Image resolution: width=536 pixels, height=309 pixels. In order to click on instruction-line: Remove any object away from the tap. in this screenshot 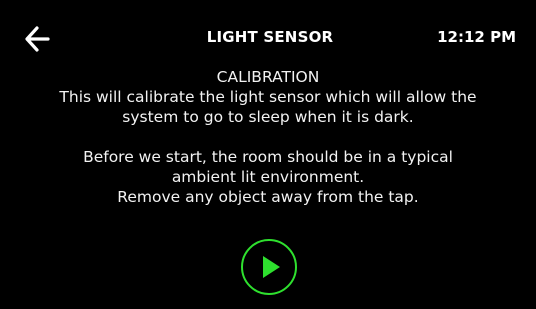, I will do `click(268, 197)`.